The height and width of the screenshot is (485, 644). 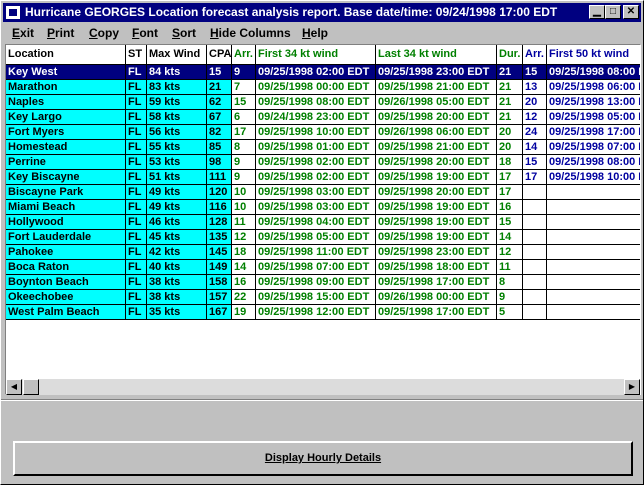 I want to click on cell-duration: 5, so click(x=510, y=312).